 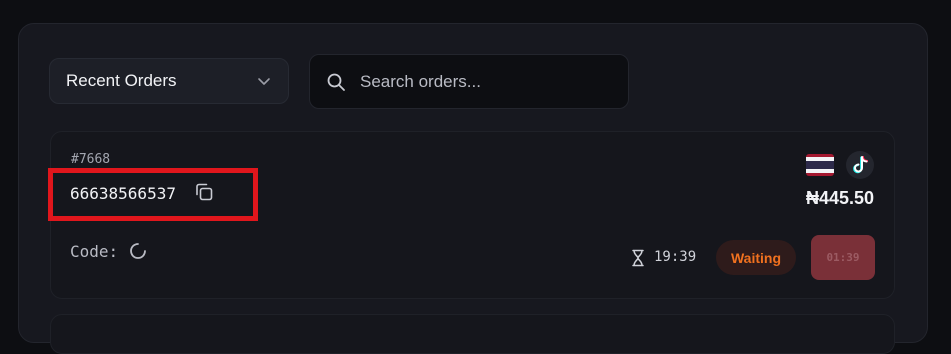 I want to click on phone-number: 66638566537, so click(x=123, y=193).